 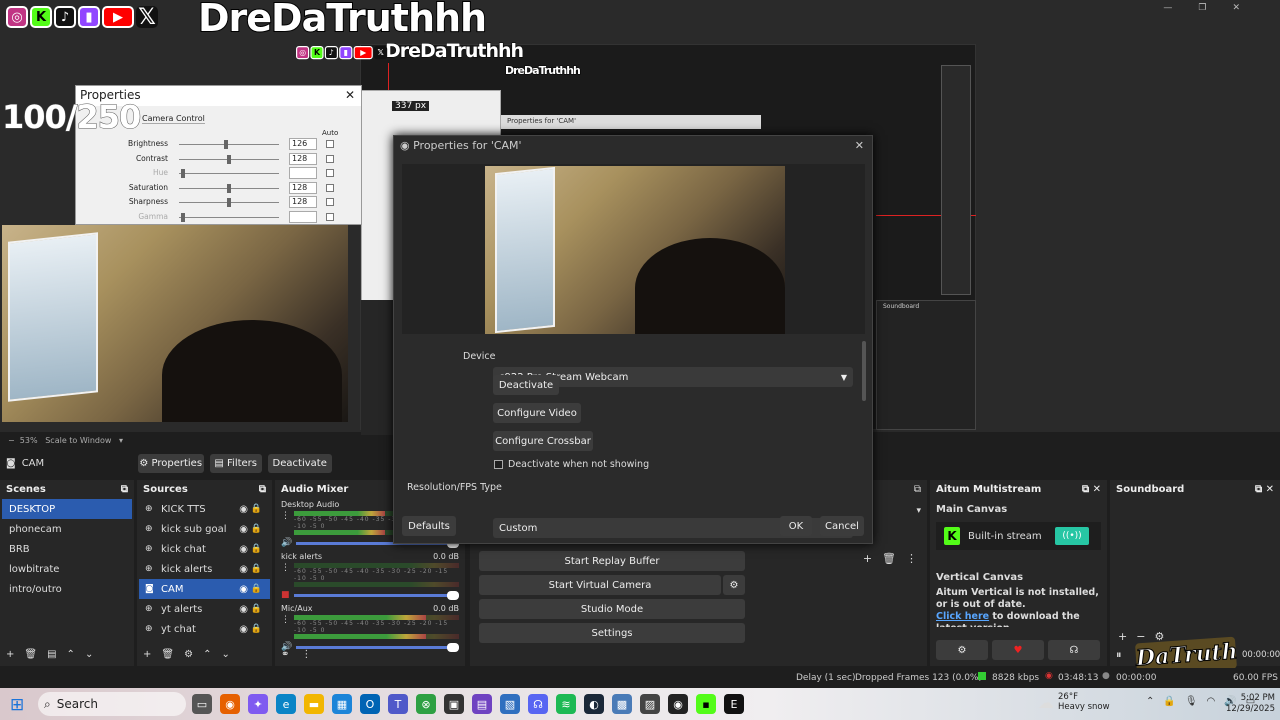 I want to click on source-item: ⊕ yt alerts ◉ 🔒, so click(x=204, y=609).